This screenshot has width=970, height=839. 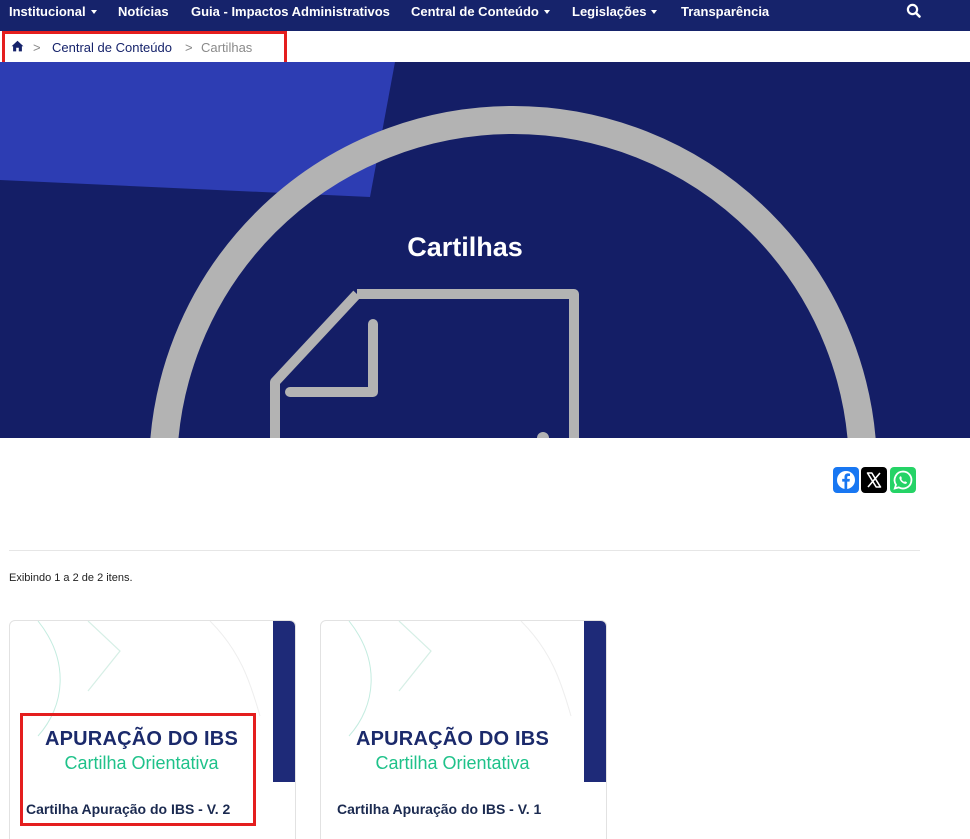 What do you see at coordinates (71, 578) in the screenshot?
I see `results-summary: Exibindo 1 a 2 de 2 itens.` at bounding box center [71, 578].